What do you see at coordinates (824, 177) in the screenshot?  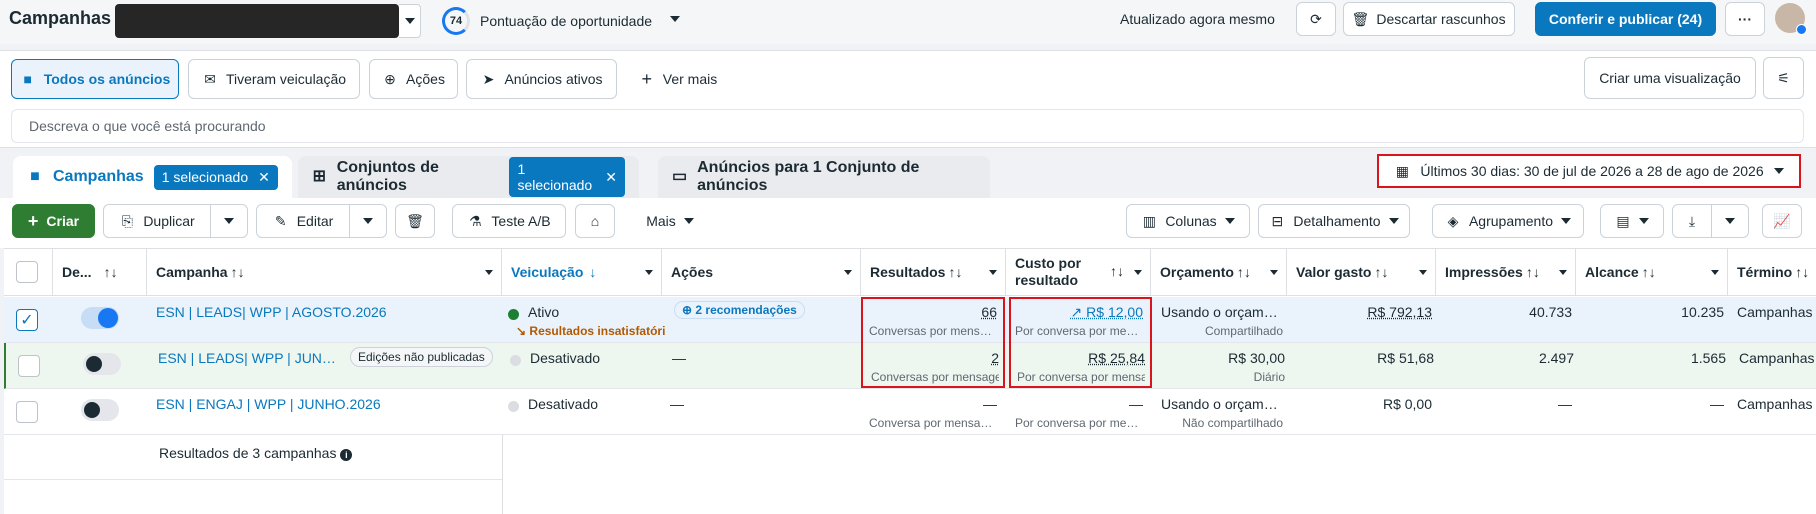 I see `tab-ads: ▭ Anúncios para 1 Conjunto de anúncios` at bounding box center [824, 177].